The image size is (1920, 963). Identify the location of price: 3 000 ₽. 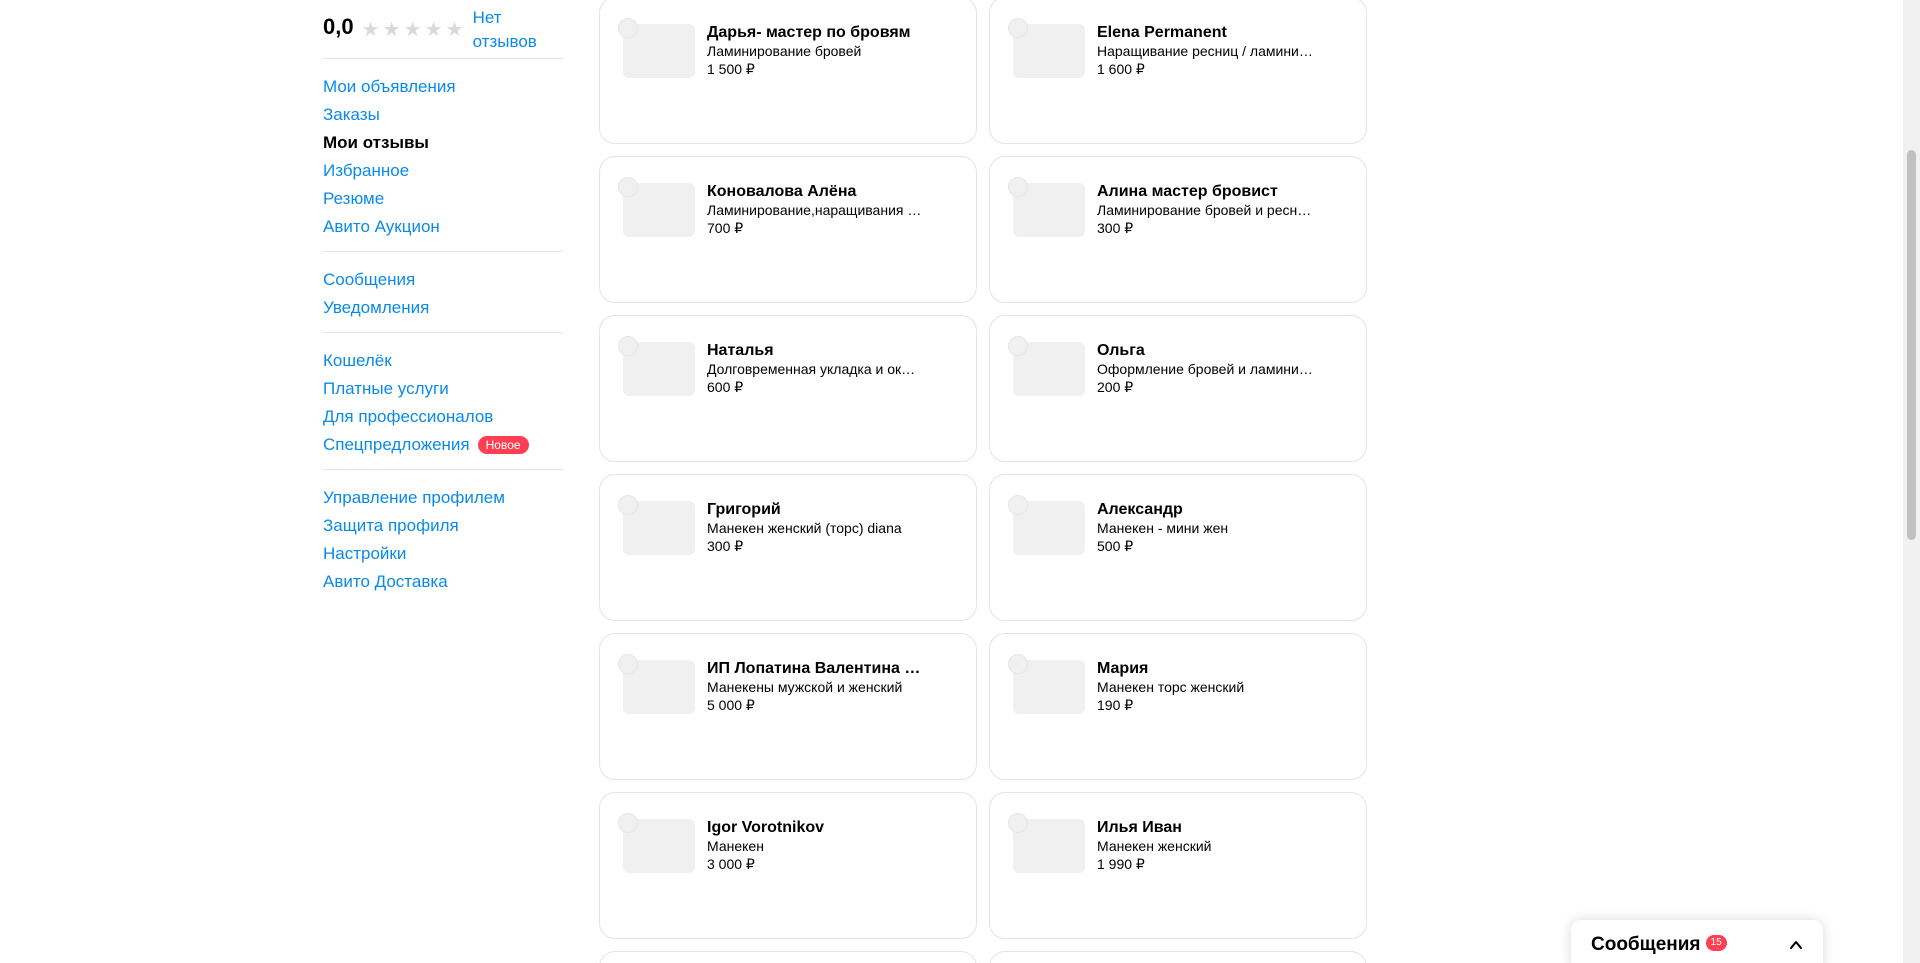
(731, 864).